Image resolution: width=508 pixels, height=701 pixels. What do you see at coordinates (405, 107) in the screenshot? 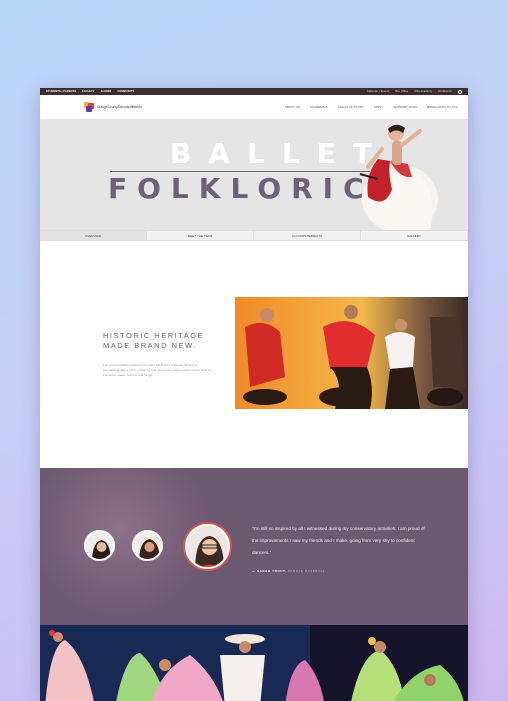
I see `nav-link-support: Support OCSA` at bounding box center [405, 107].